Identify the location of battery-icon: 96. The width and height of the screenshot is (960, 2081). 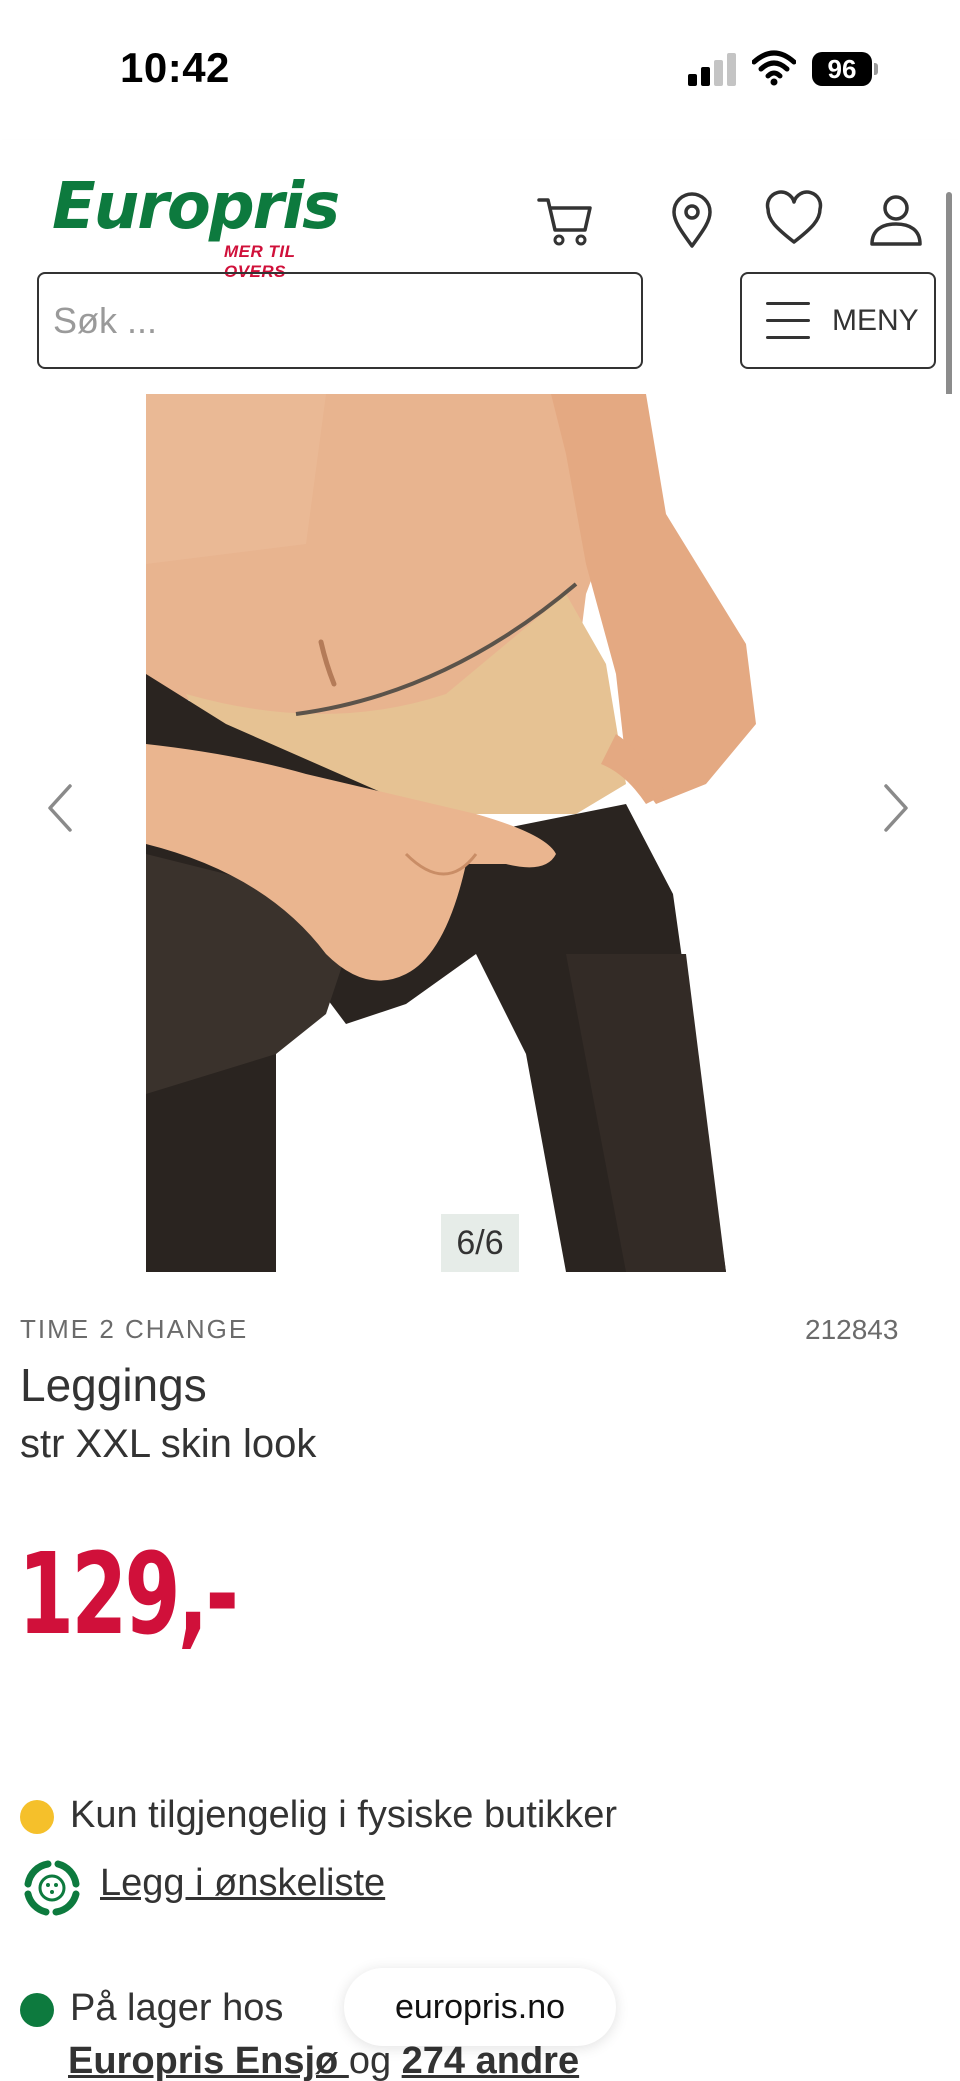
(845, 69).